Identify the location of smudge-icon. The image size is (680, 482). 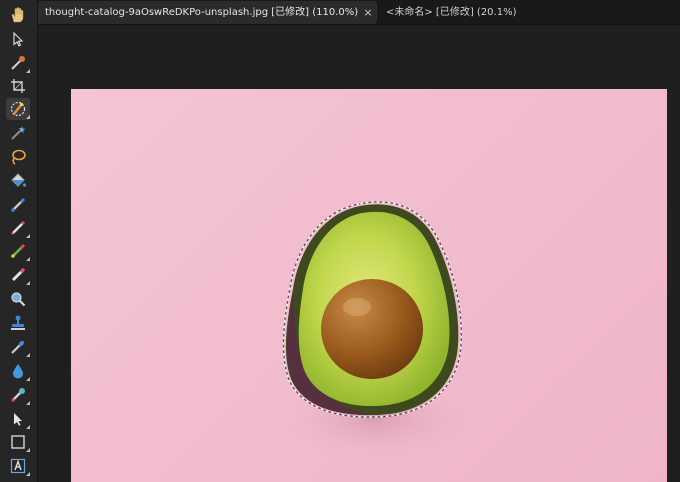
(18, 395).